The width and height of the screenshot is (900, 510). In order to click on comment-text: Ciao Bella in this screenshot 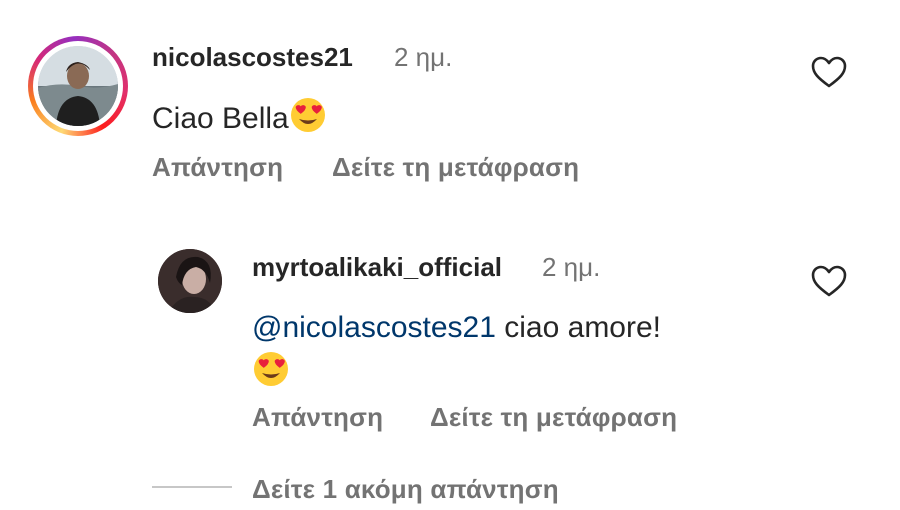, I will do `click(220, 118)`.